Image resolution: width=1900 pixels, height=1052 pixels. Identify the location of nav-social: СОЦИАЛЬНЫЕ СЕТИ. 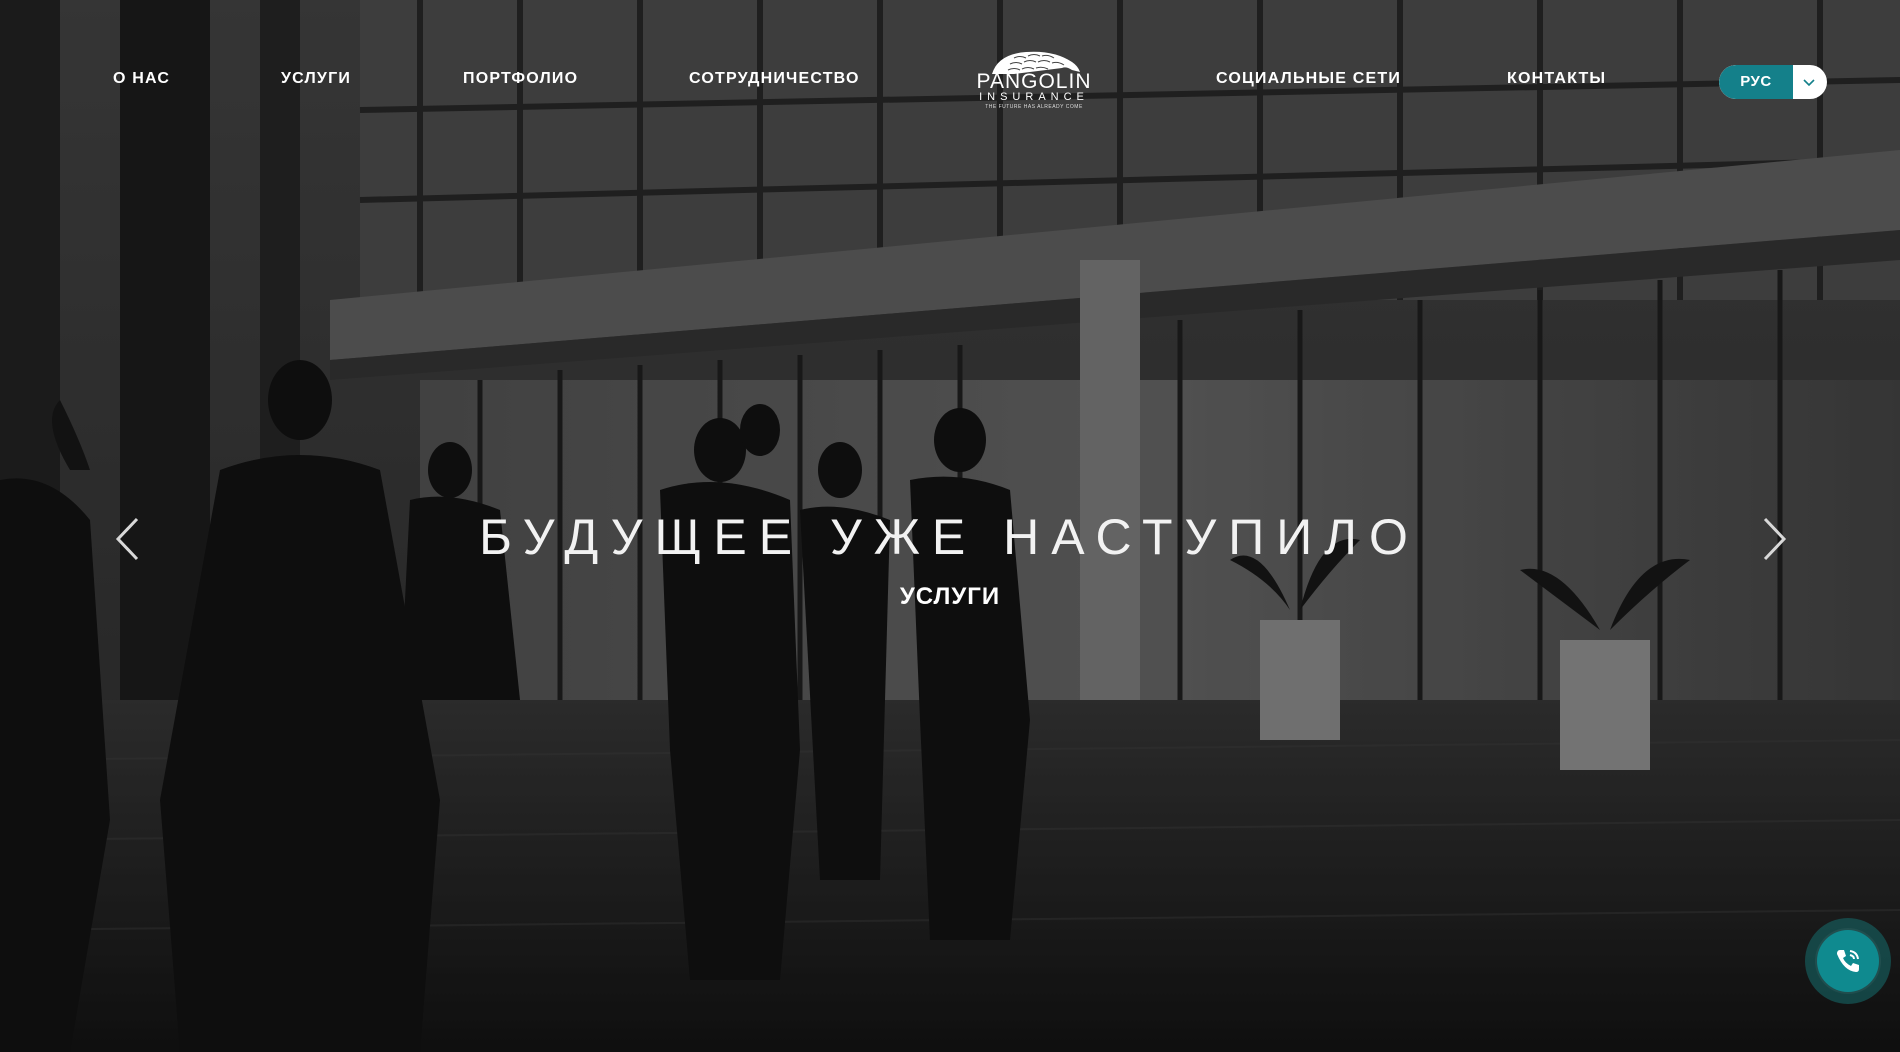
(1308, 79).